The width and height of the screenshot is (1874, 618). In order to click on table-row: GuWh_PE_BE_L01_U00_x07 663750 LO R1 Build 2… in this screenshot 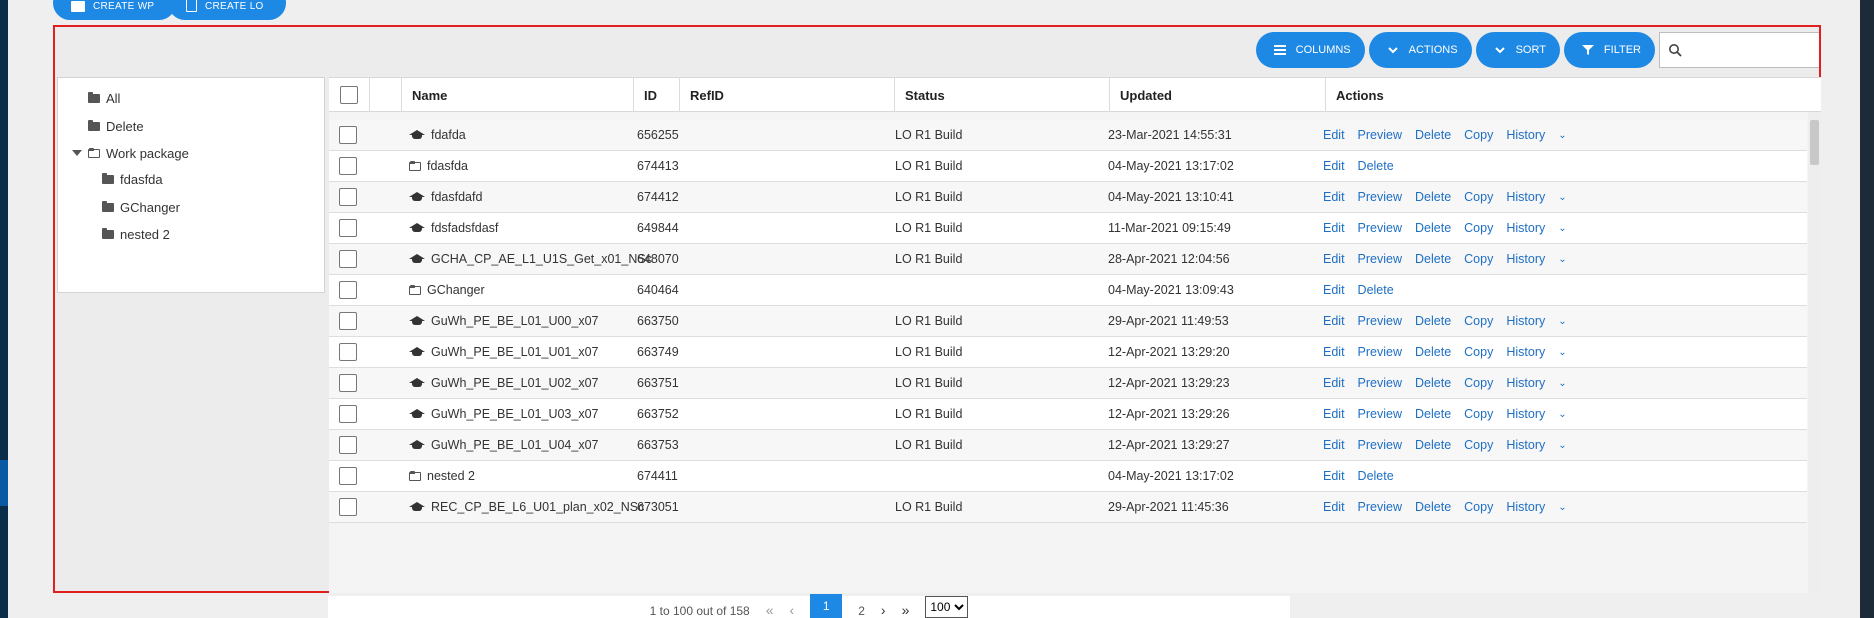, I will do `click(1068, 321)`.